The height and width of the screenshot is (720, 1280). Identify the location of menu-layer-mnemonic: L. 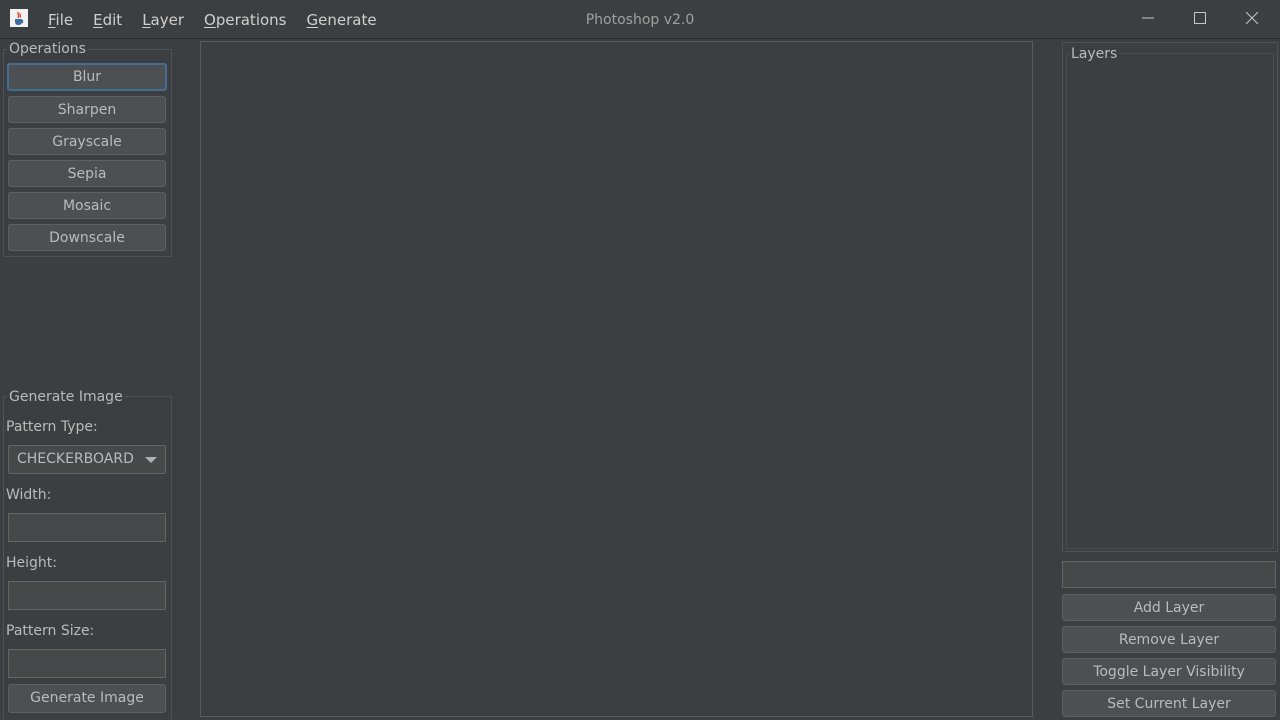
(146, 20).